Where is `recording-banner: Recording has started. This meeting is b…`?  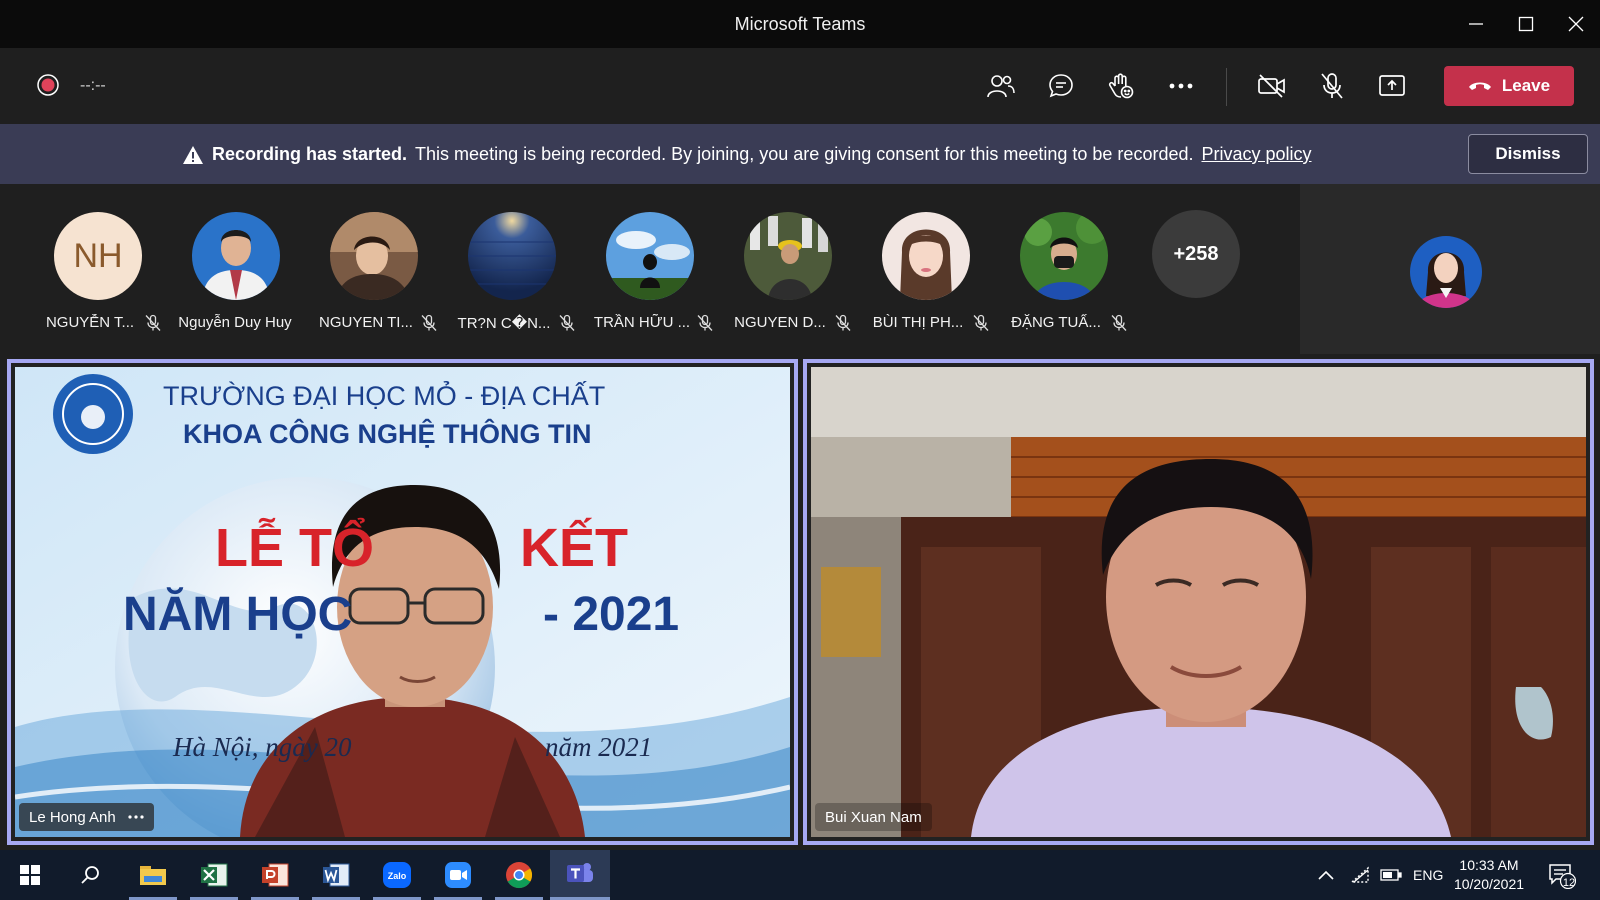 recording-banner: Recording has started. This meeting is b… is located at coordinates (800, 154).